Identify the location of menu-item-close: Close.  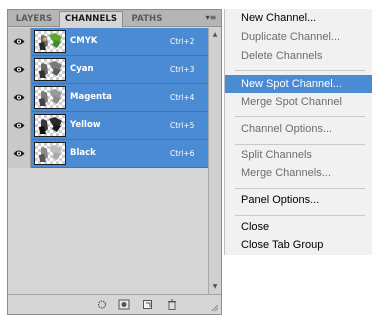
(298, 227).